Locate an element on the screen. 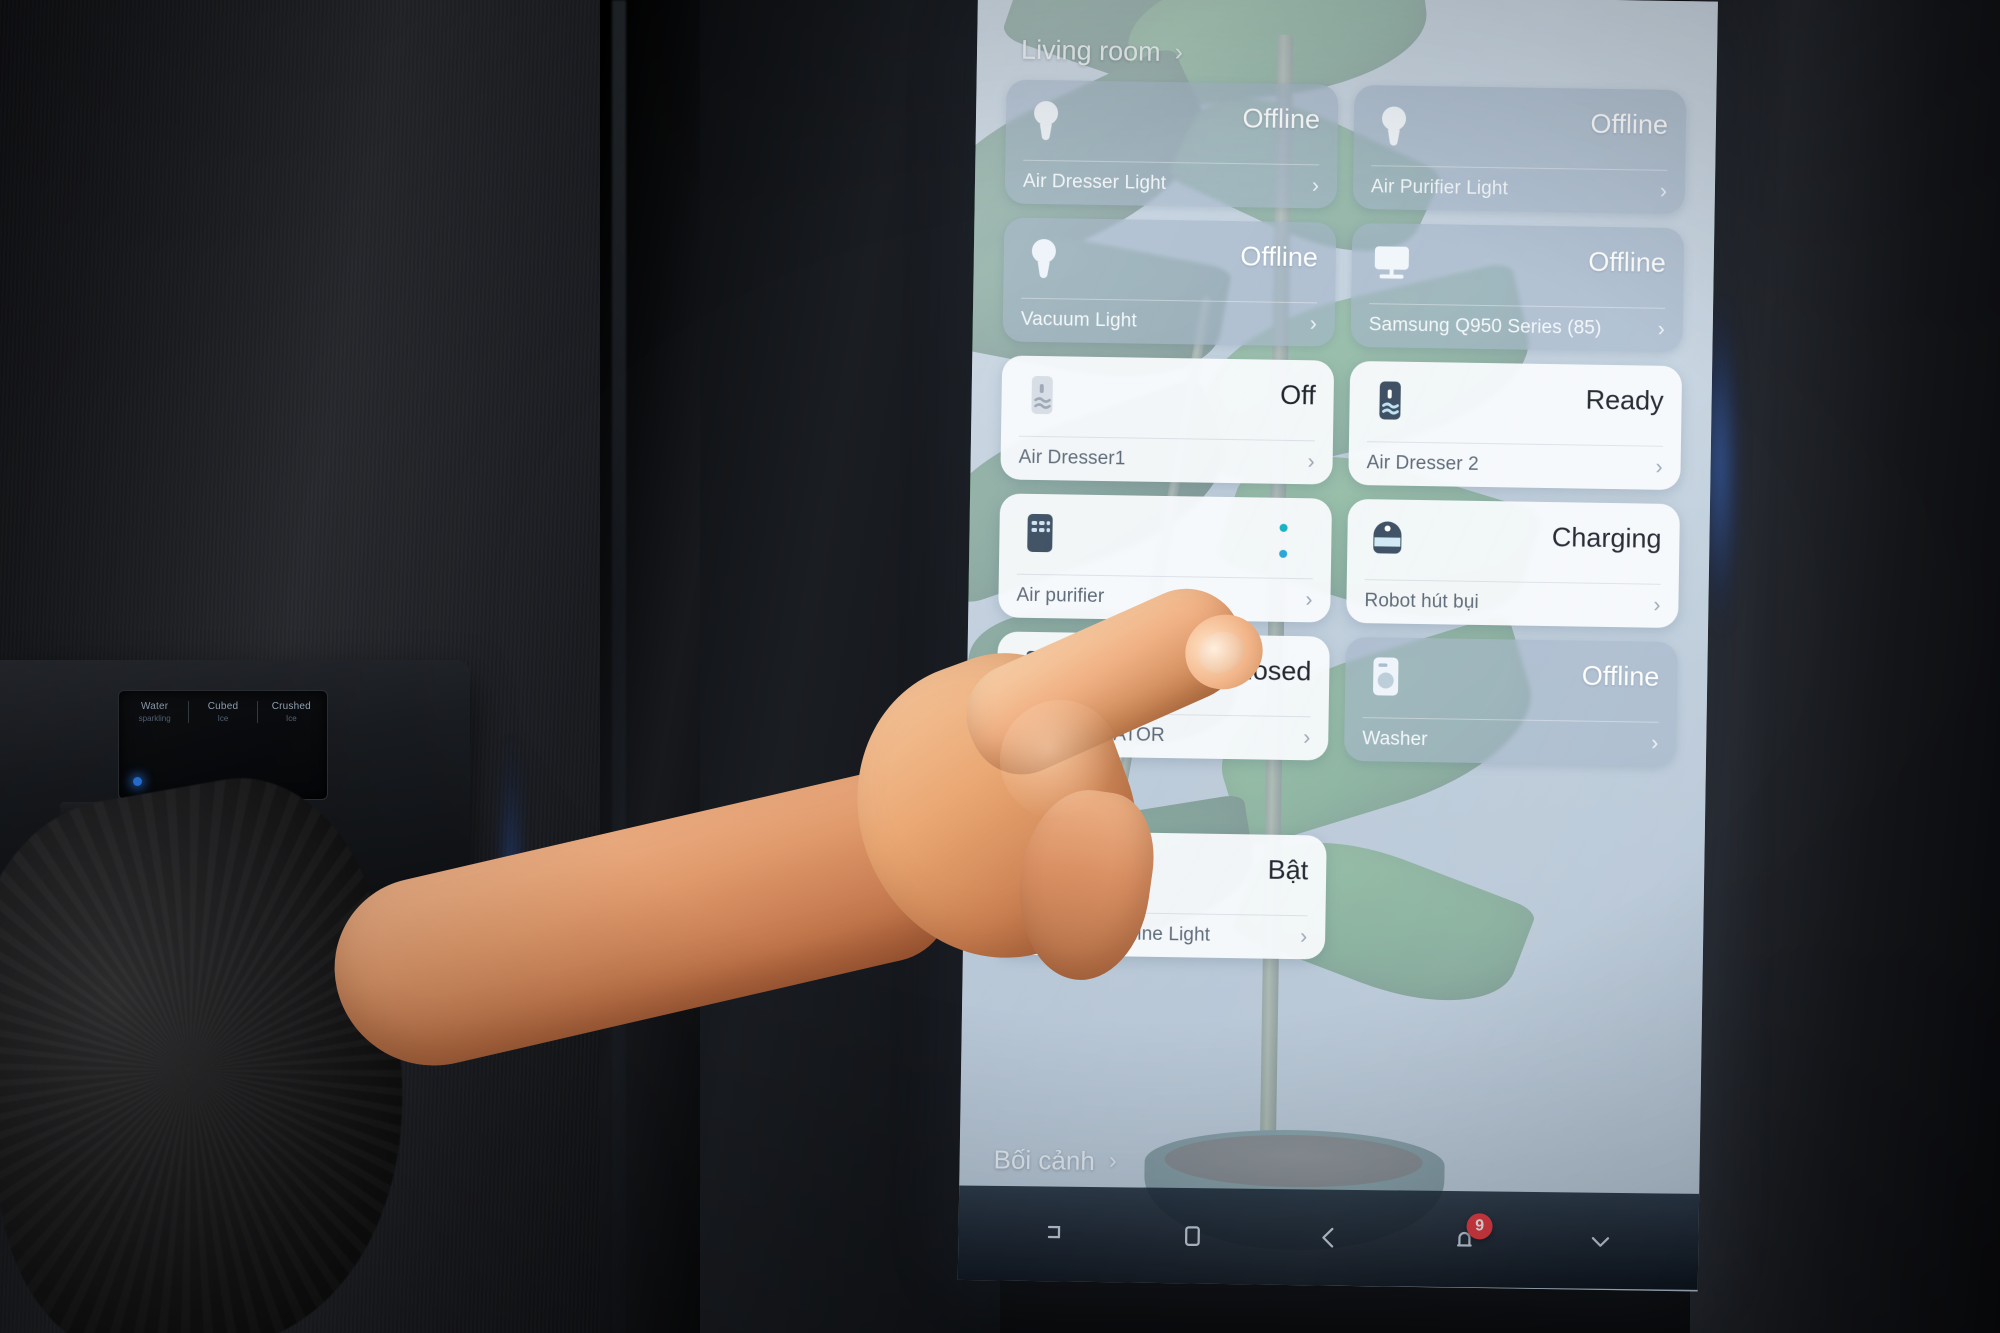 This screenshot has height=1333, width=2000. back-icon is located at coordinates (1328, 1237).